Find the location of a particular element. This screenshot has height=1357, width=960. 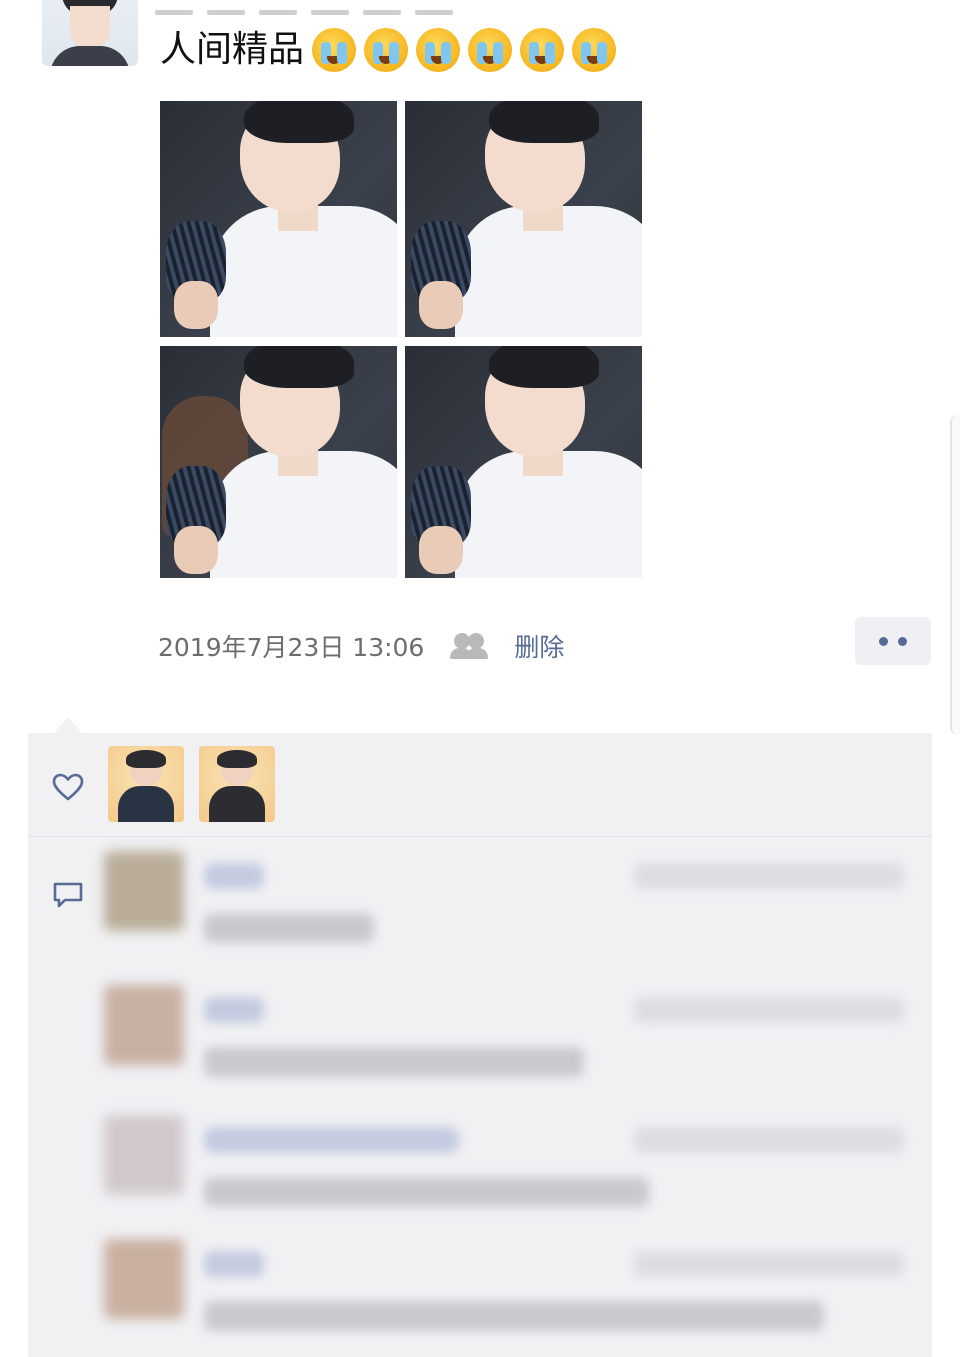

post-timestamp: 2019年7月23日 13:06 is located at coordinates (291, 647).